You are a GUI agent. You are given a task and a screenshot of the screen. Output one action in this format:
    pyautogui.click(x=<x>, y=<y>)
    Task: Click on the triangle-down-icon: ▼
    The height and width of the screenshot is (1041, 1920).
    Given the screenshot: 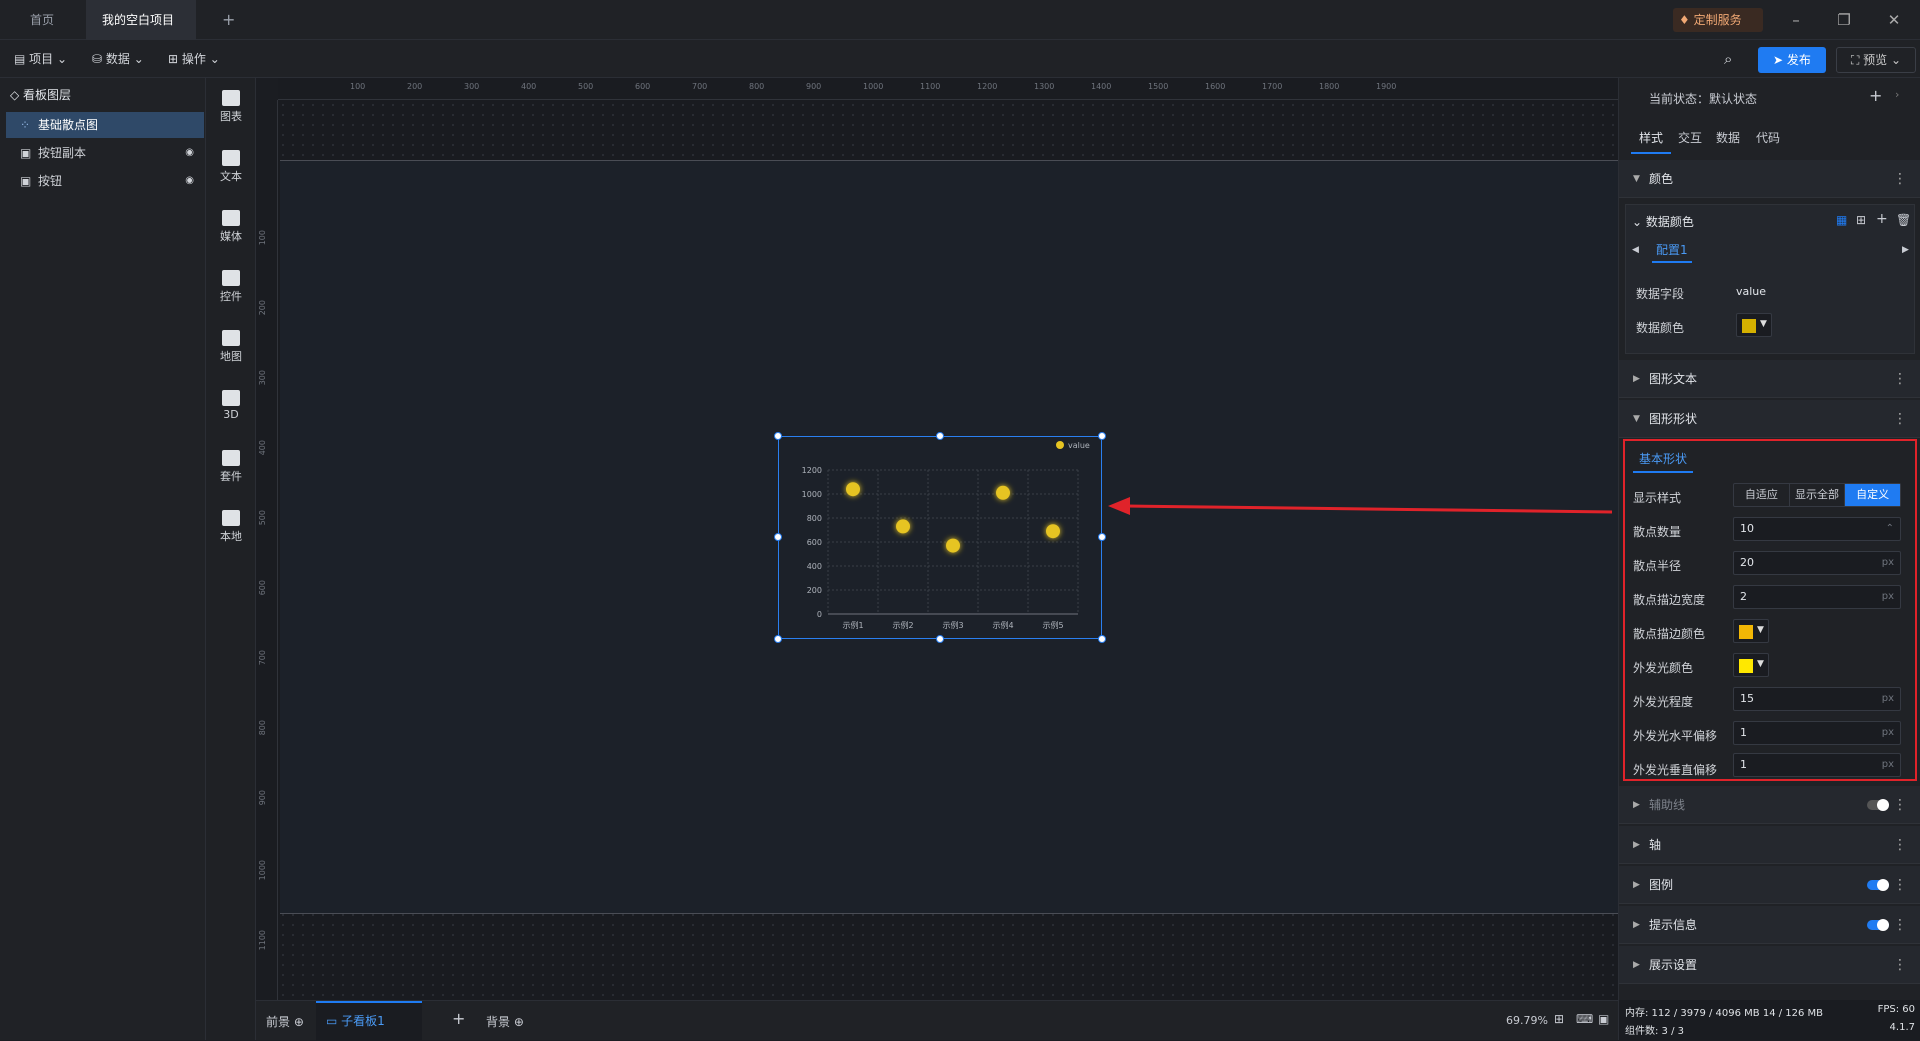 What is the action you would take?
    pyautogui.click(x=1636, y=179)
    